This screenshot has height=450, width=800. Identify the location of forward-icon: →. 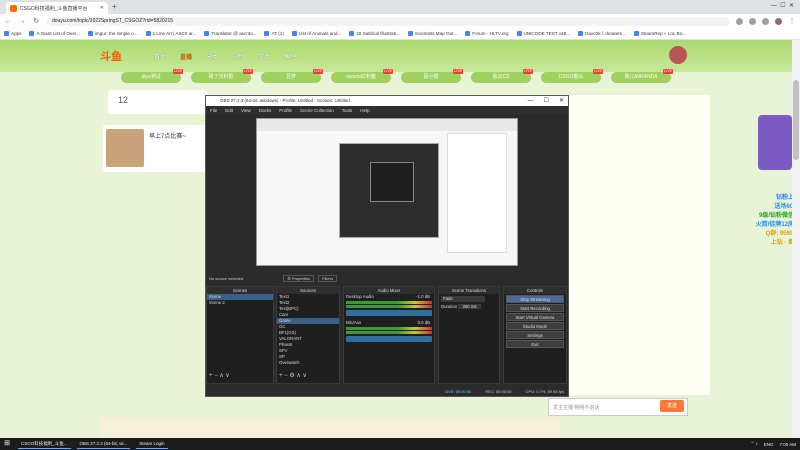
(22, 21).